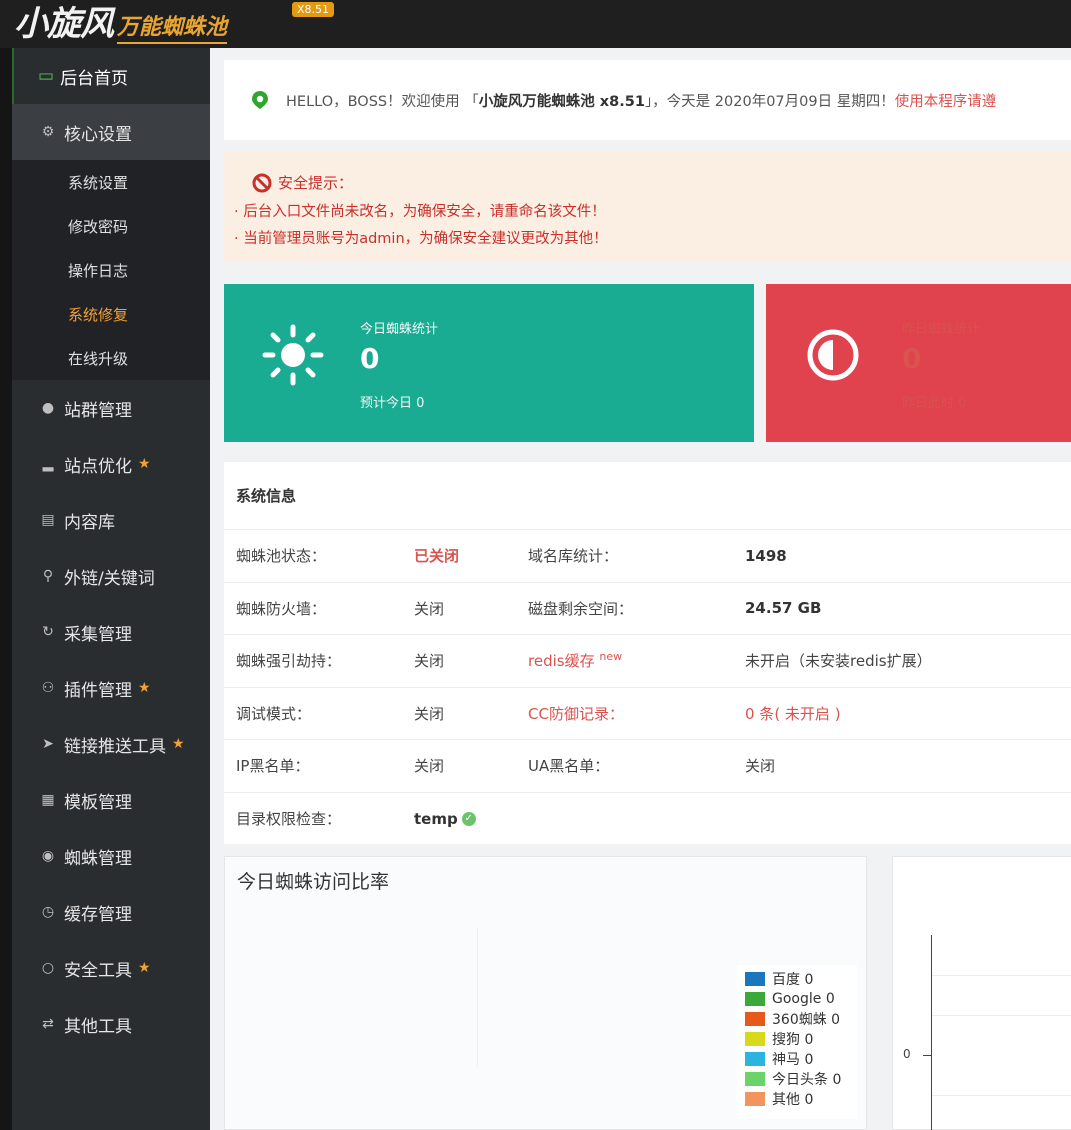 The width and height of the screenshot is (1071, 1130). What do you see at coordinates (783, 608) in the screenshot?
I see `disk-space-value: 24.57 GB` at bounding box center [783, 608].